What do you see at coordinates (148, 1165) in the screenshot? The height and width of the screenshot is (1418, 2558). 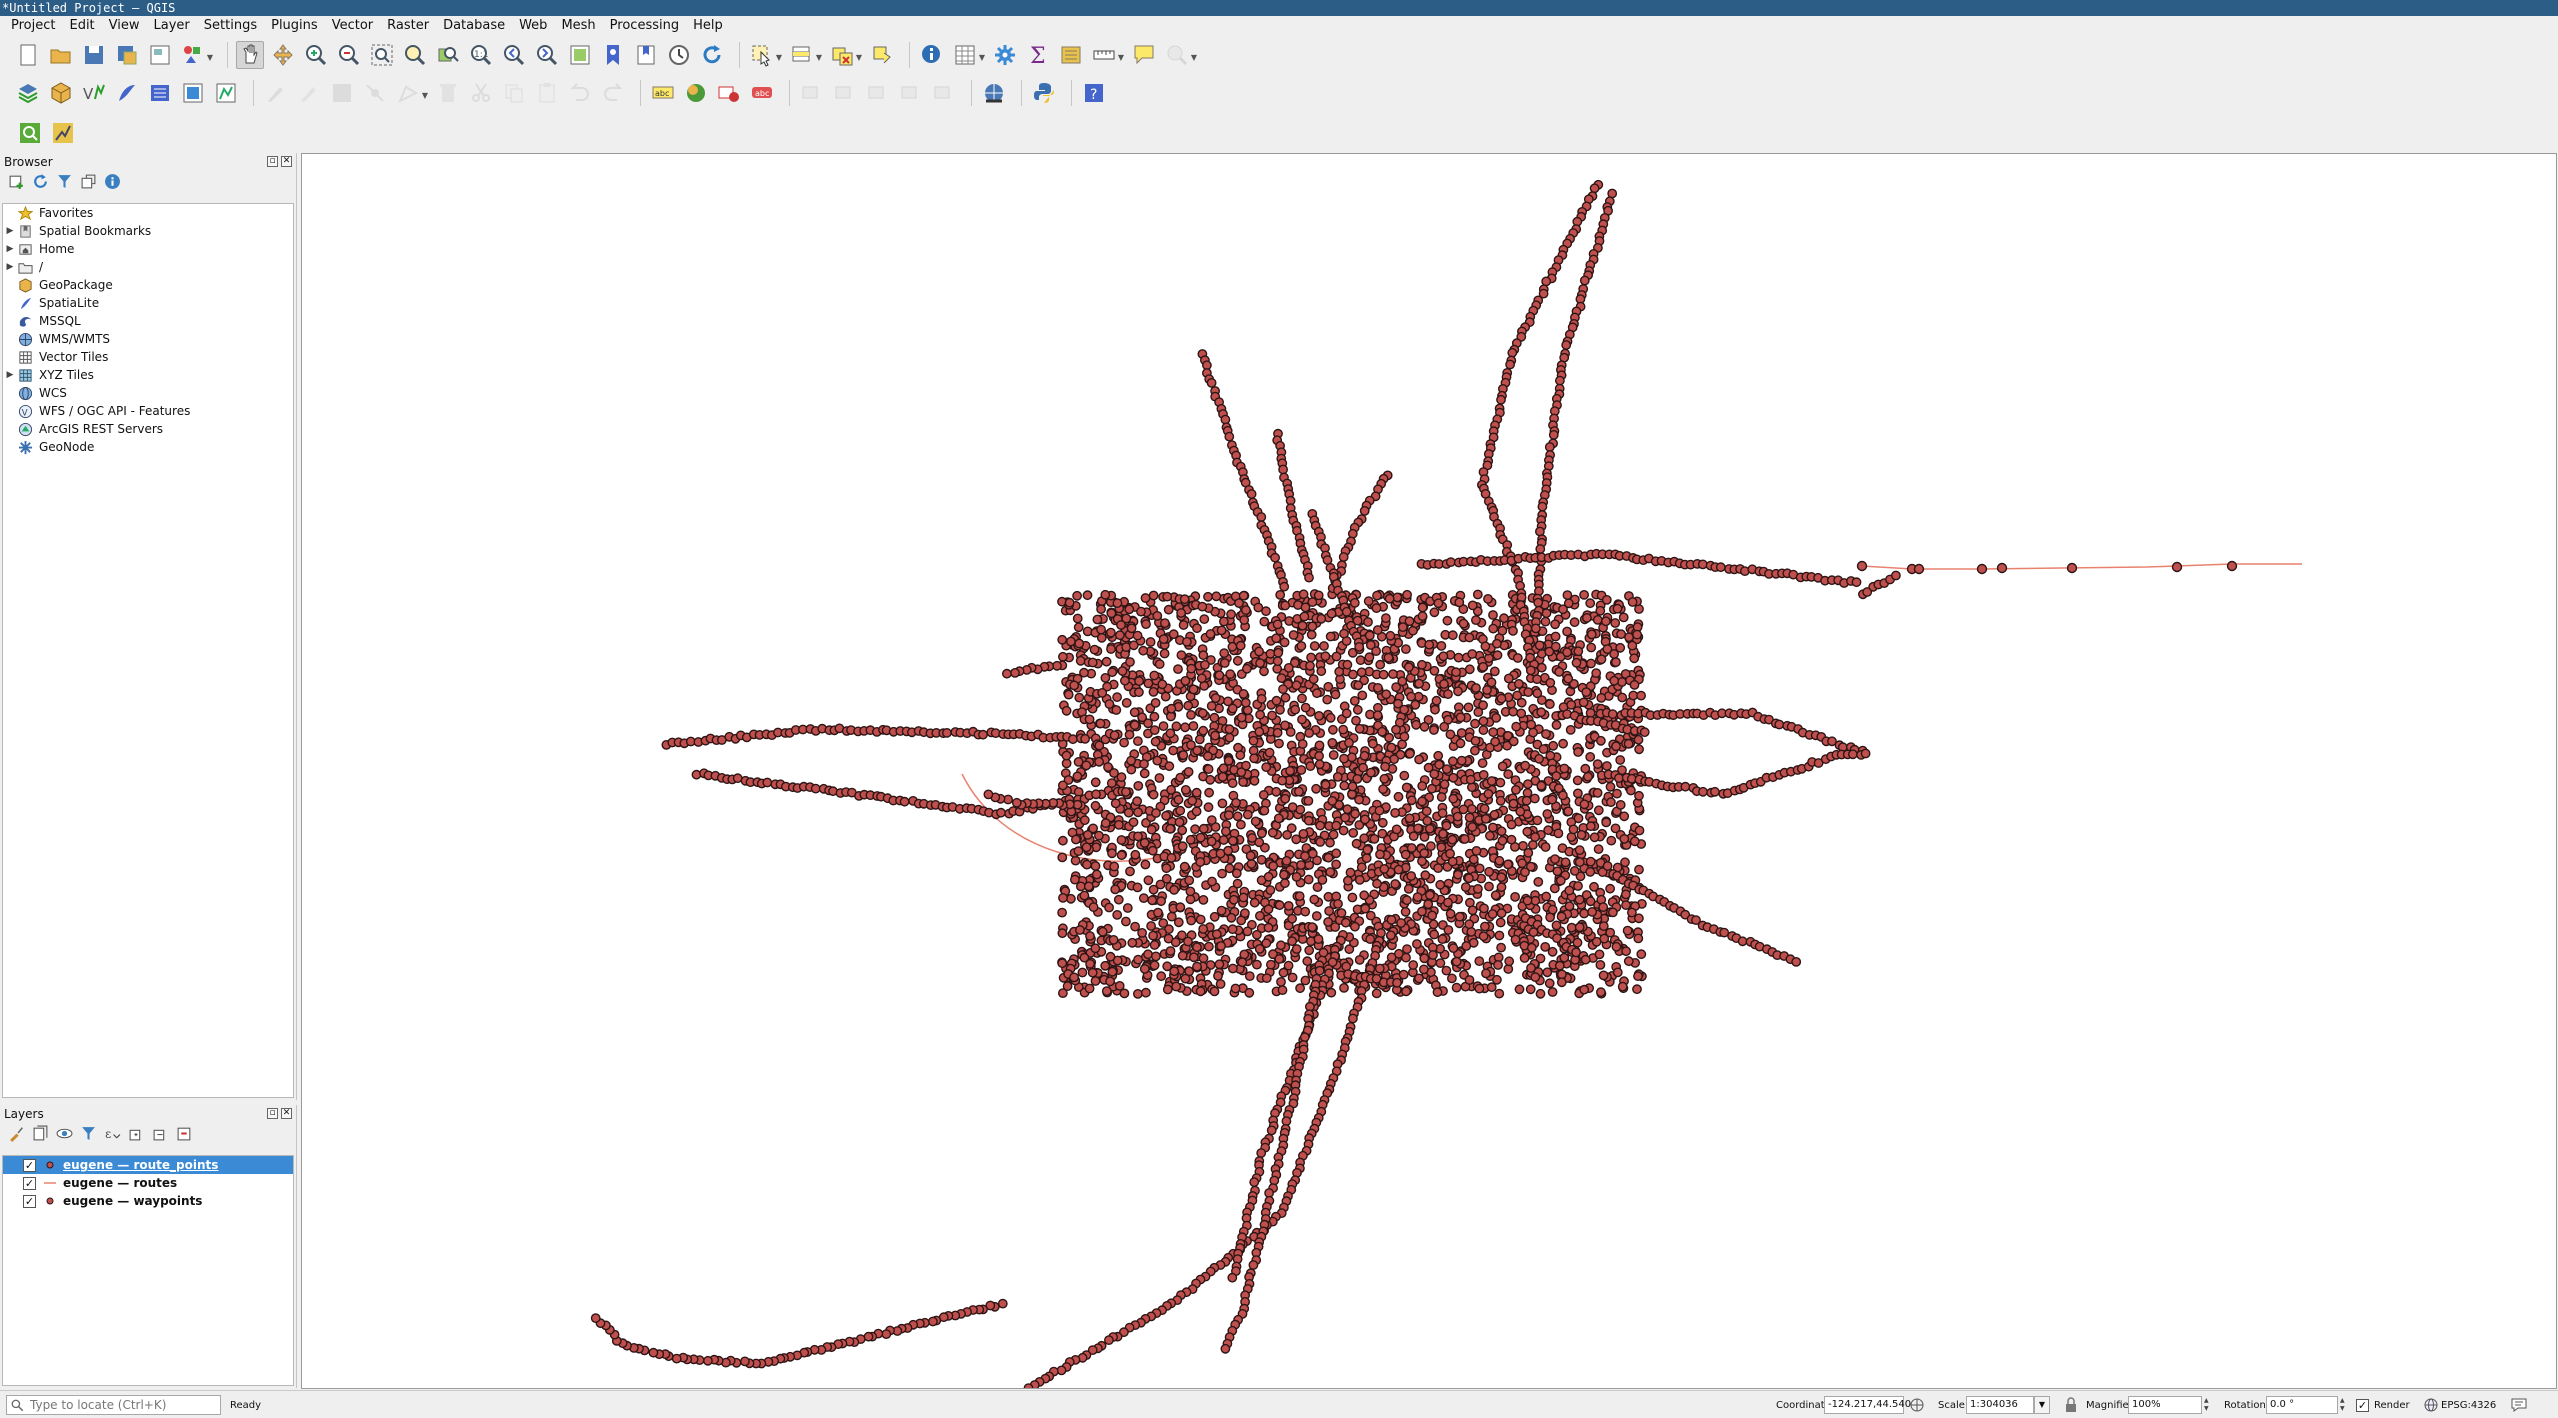 I see `layer-item: ✓ eugene — route_points` at bounding box center [148, 1165].